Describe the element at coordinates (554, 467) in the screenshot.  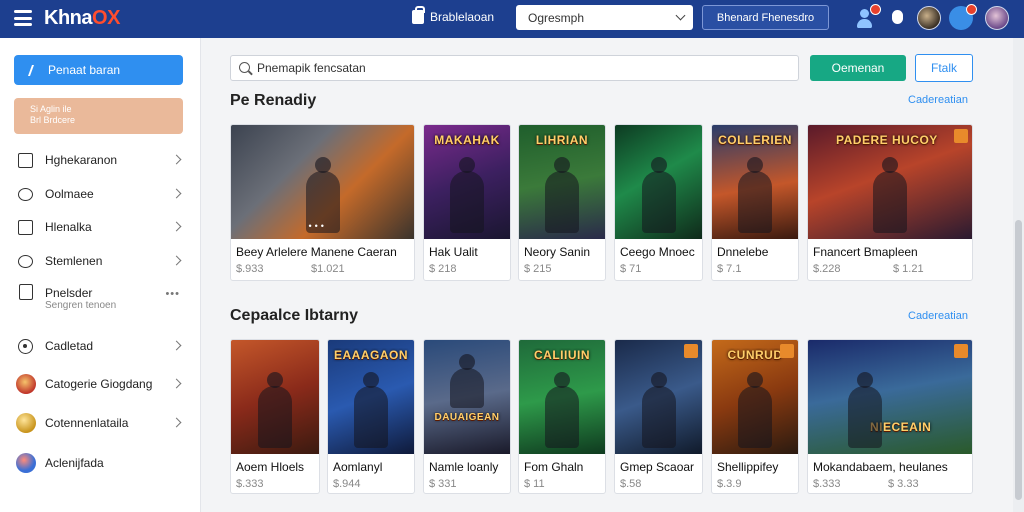
I see `game-title: Fom Ghaln` at that location.